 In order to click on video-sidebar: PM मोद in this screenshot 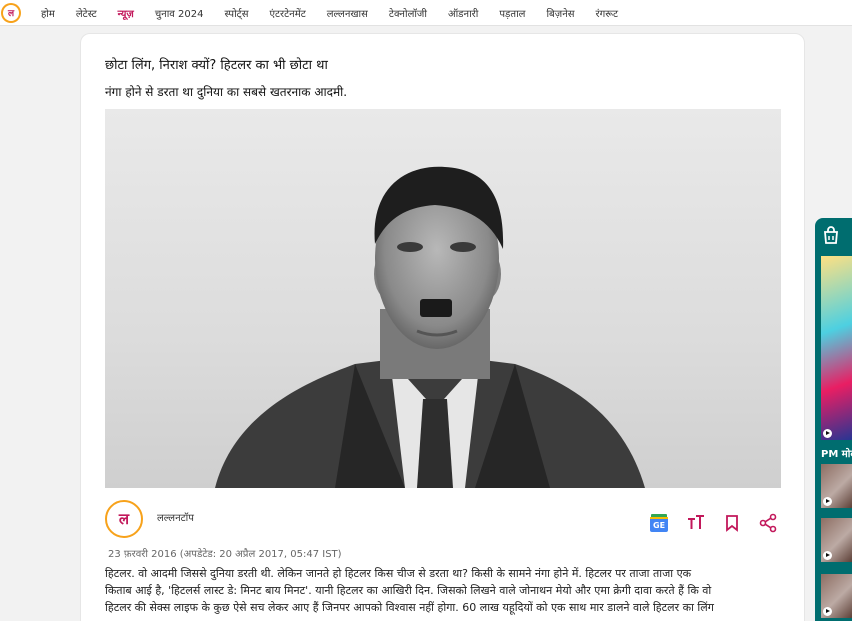, I will do `click(833, 419)`.